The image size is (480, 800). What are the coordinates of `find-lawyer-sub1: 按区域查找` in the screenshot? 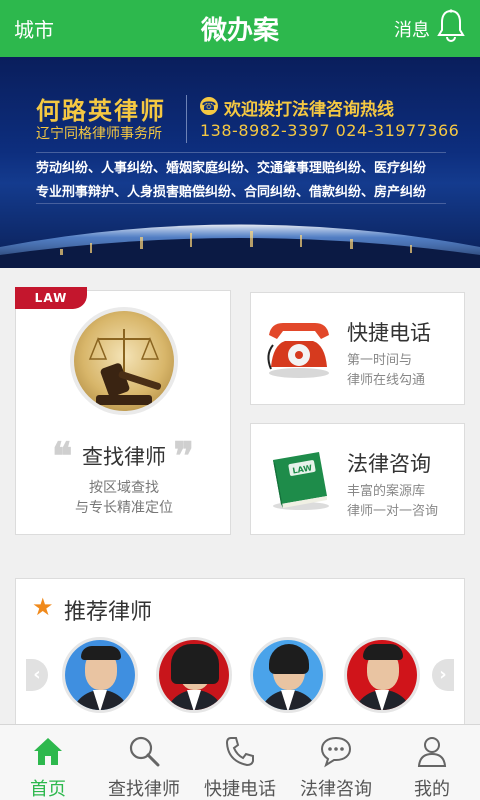 It's located at (124, 488).